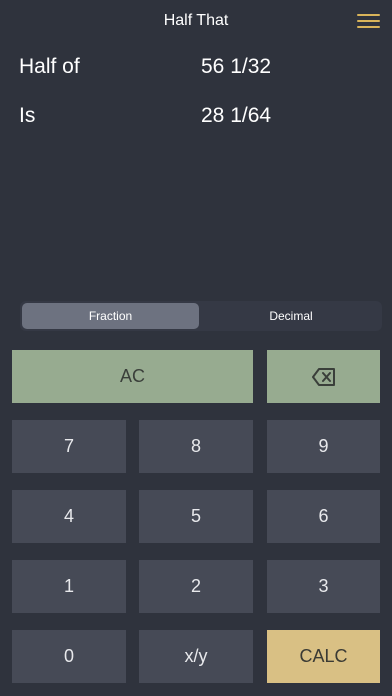 The width and height of the screenshot is (392, 696). I want to click on backspace-icon, so click(323, 377).